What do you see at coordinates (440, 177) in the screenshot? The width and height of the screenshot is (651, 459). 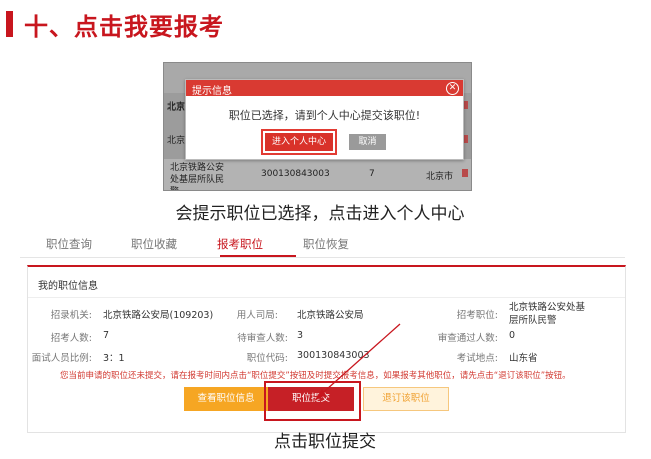 I see `bg-cell: 北京市` at bounding box center [440, 177].